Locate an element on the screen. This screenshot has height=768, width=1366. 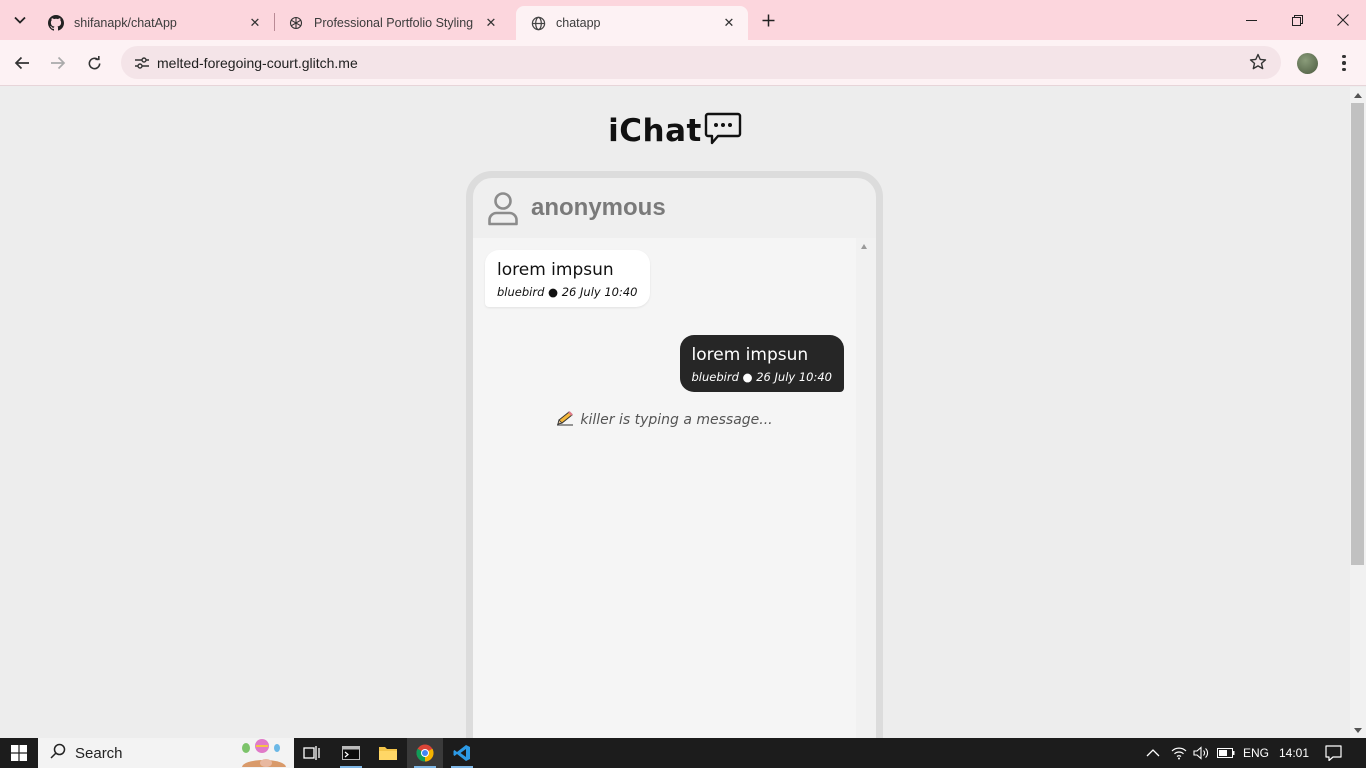
taskbar-vscode is located at coordinates (462, 753).